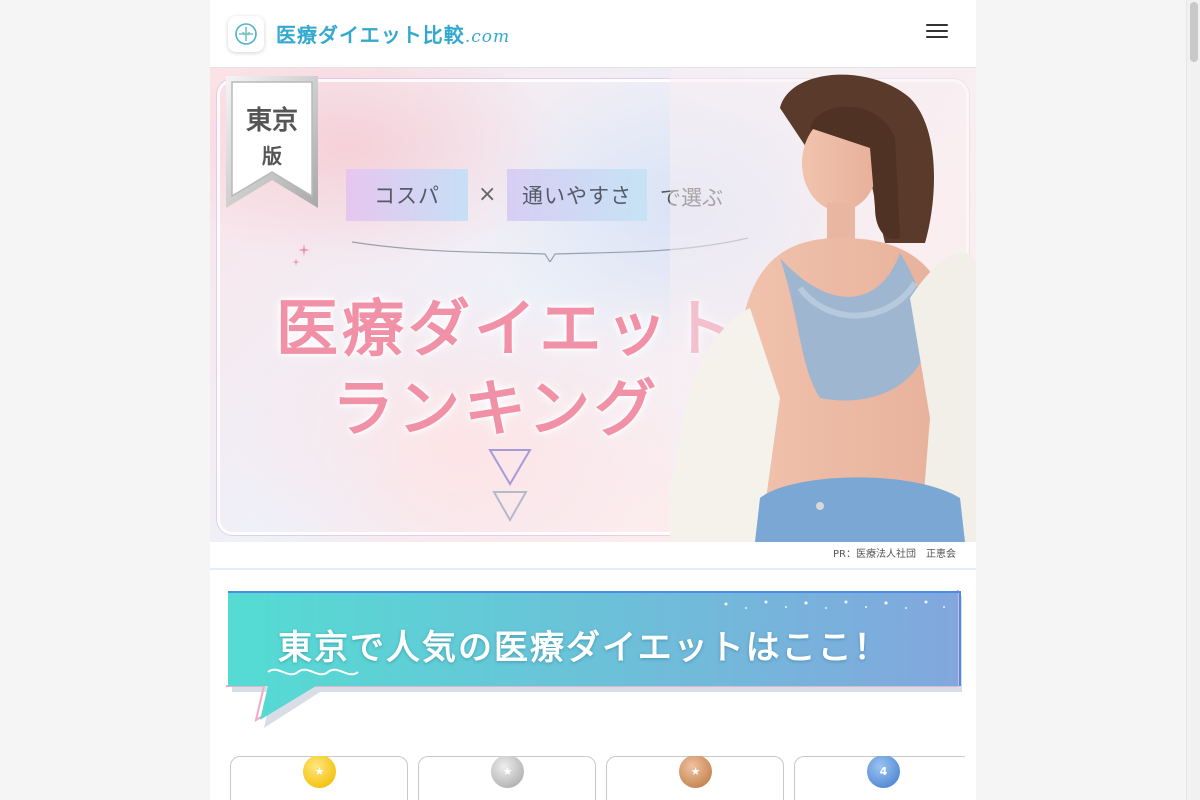 This screenshot has height=800, width=1200. I want to click on ribbon-tokyo: 東京, so click(271, 121).